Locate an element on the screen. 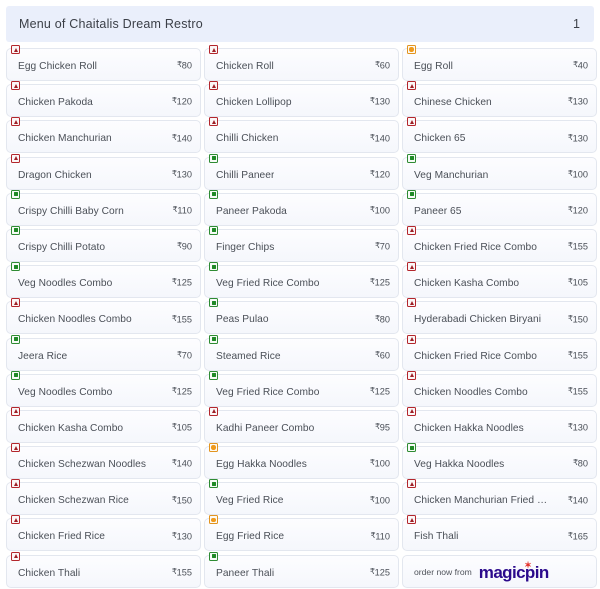  menu-item: Chinese Chicken ₹130 is located at coordinates (499, 99).